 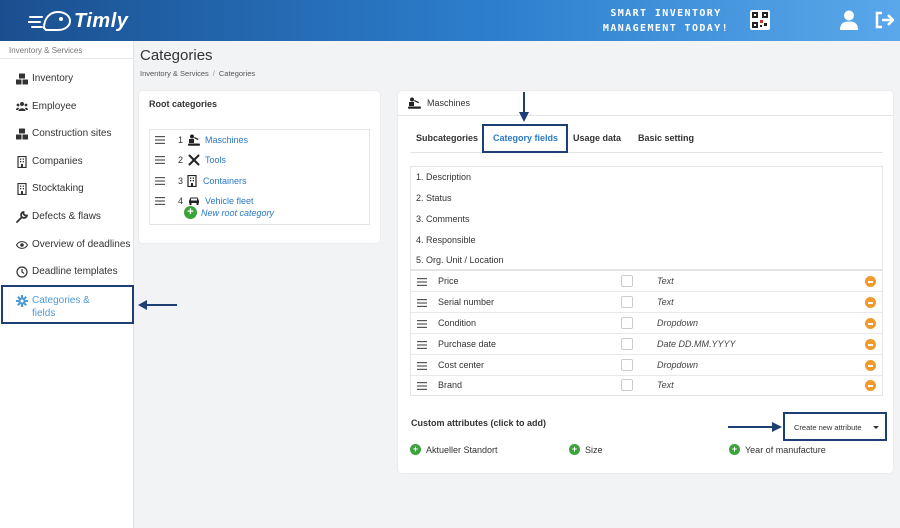 I want to click on root-category-link: Vehicle fleet, so click(x=229, y=201).